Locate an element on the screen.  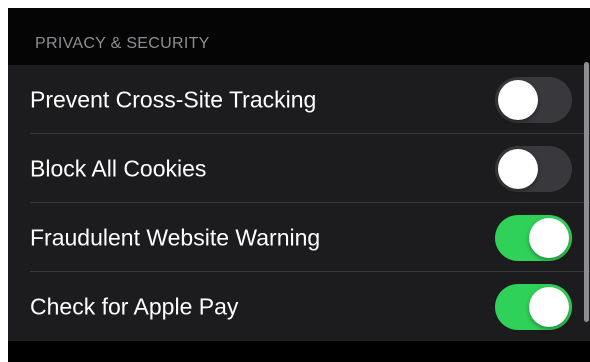
section-footer is located at coordinates (299, 351).